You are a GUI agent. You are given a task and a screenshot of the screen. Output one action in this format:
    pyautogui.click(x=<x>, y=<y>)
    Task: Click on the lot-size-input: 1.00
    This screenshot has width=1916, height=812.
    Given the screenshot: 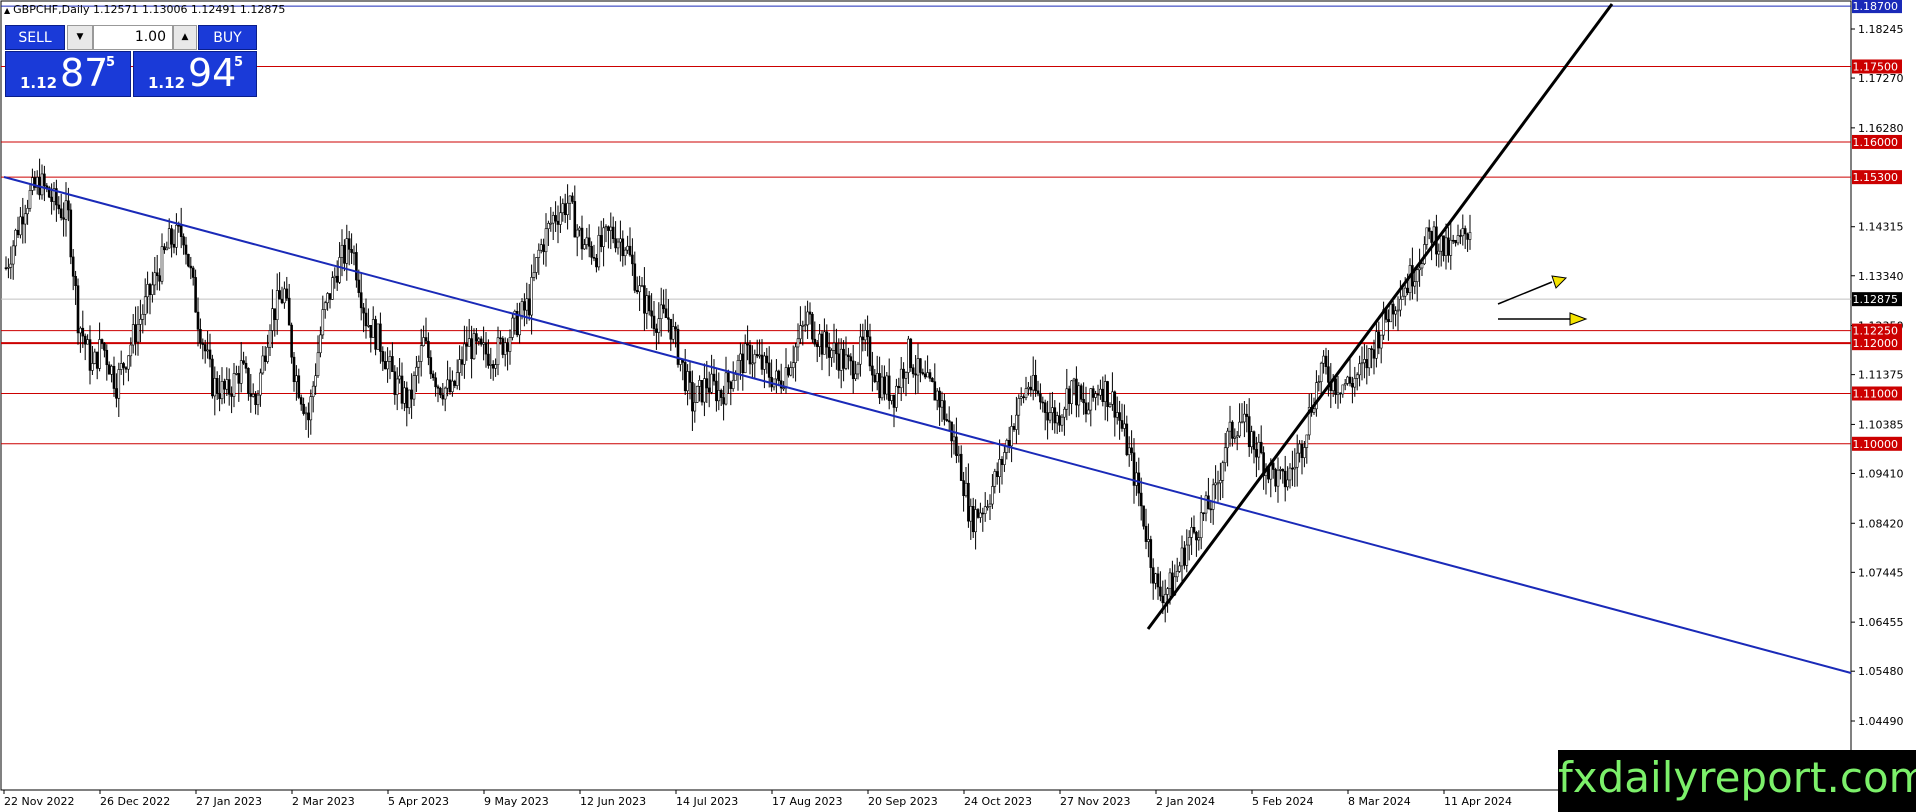 What is the action you would take?
    pyautogui.click(x=133, y=37)
    